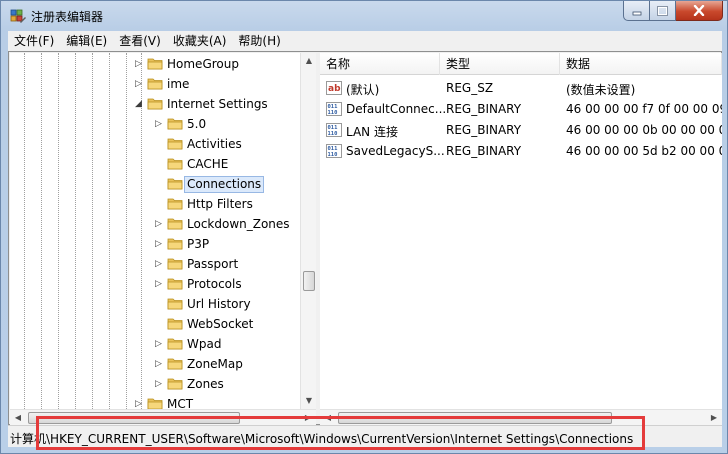 Image resolution: width=728 pixels, height=454 pixels. Describe the element at coordinates (521, 88) in the screenshot. I see `list-item: ab (默认) REG_SZ (数值未设置)` at that location.